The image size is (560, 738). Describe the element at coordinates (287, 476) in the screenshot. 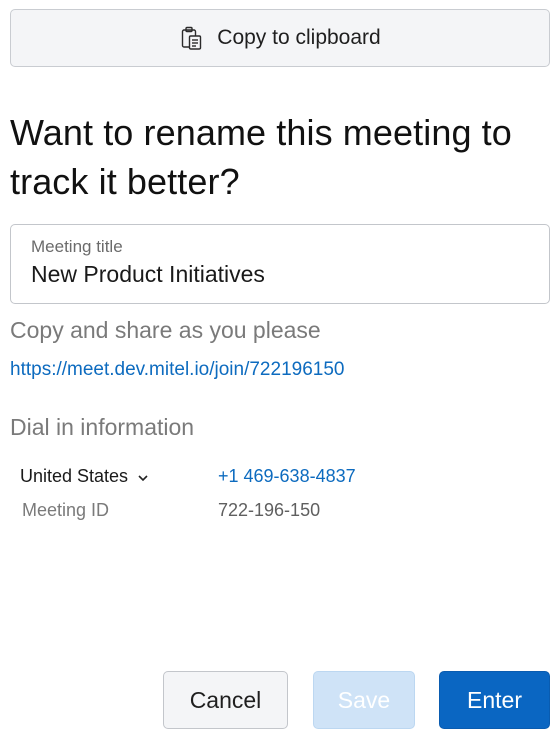

I see `dial-in-phone-link: +1 469-638-4837` at that location.